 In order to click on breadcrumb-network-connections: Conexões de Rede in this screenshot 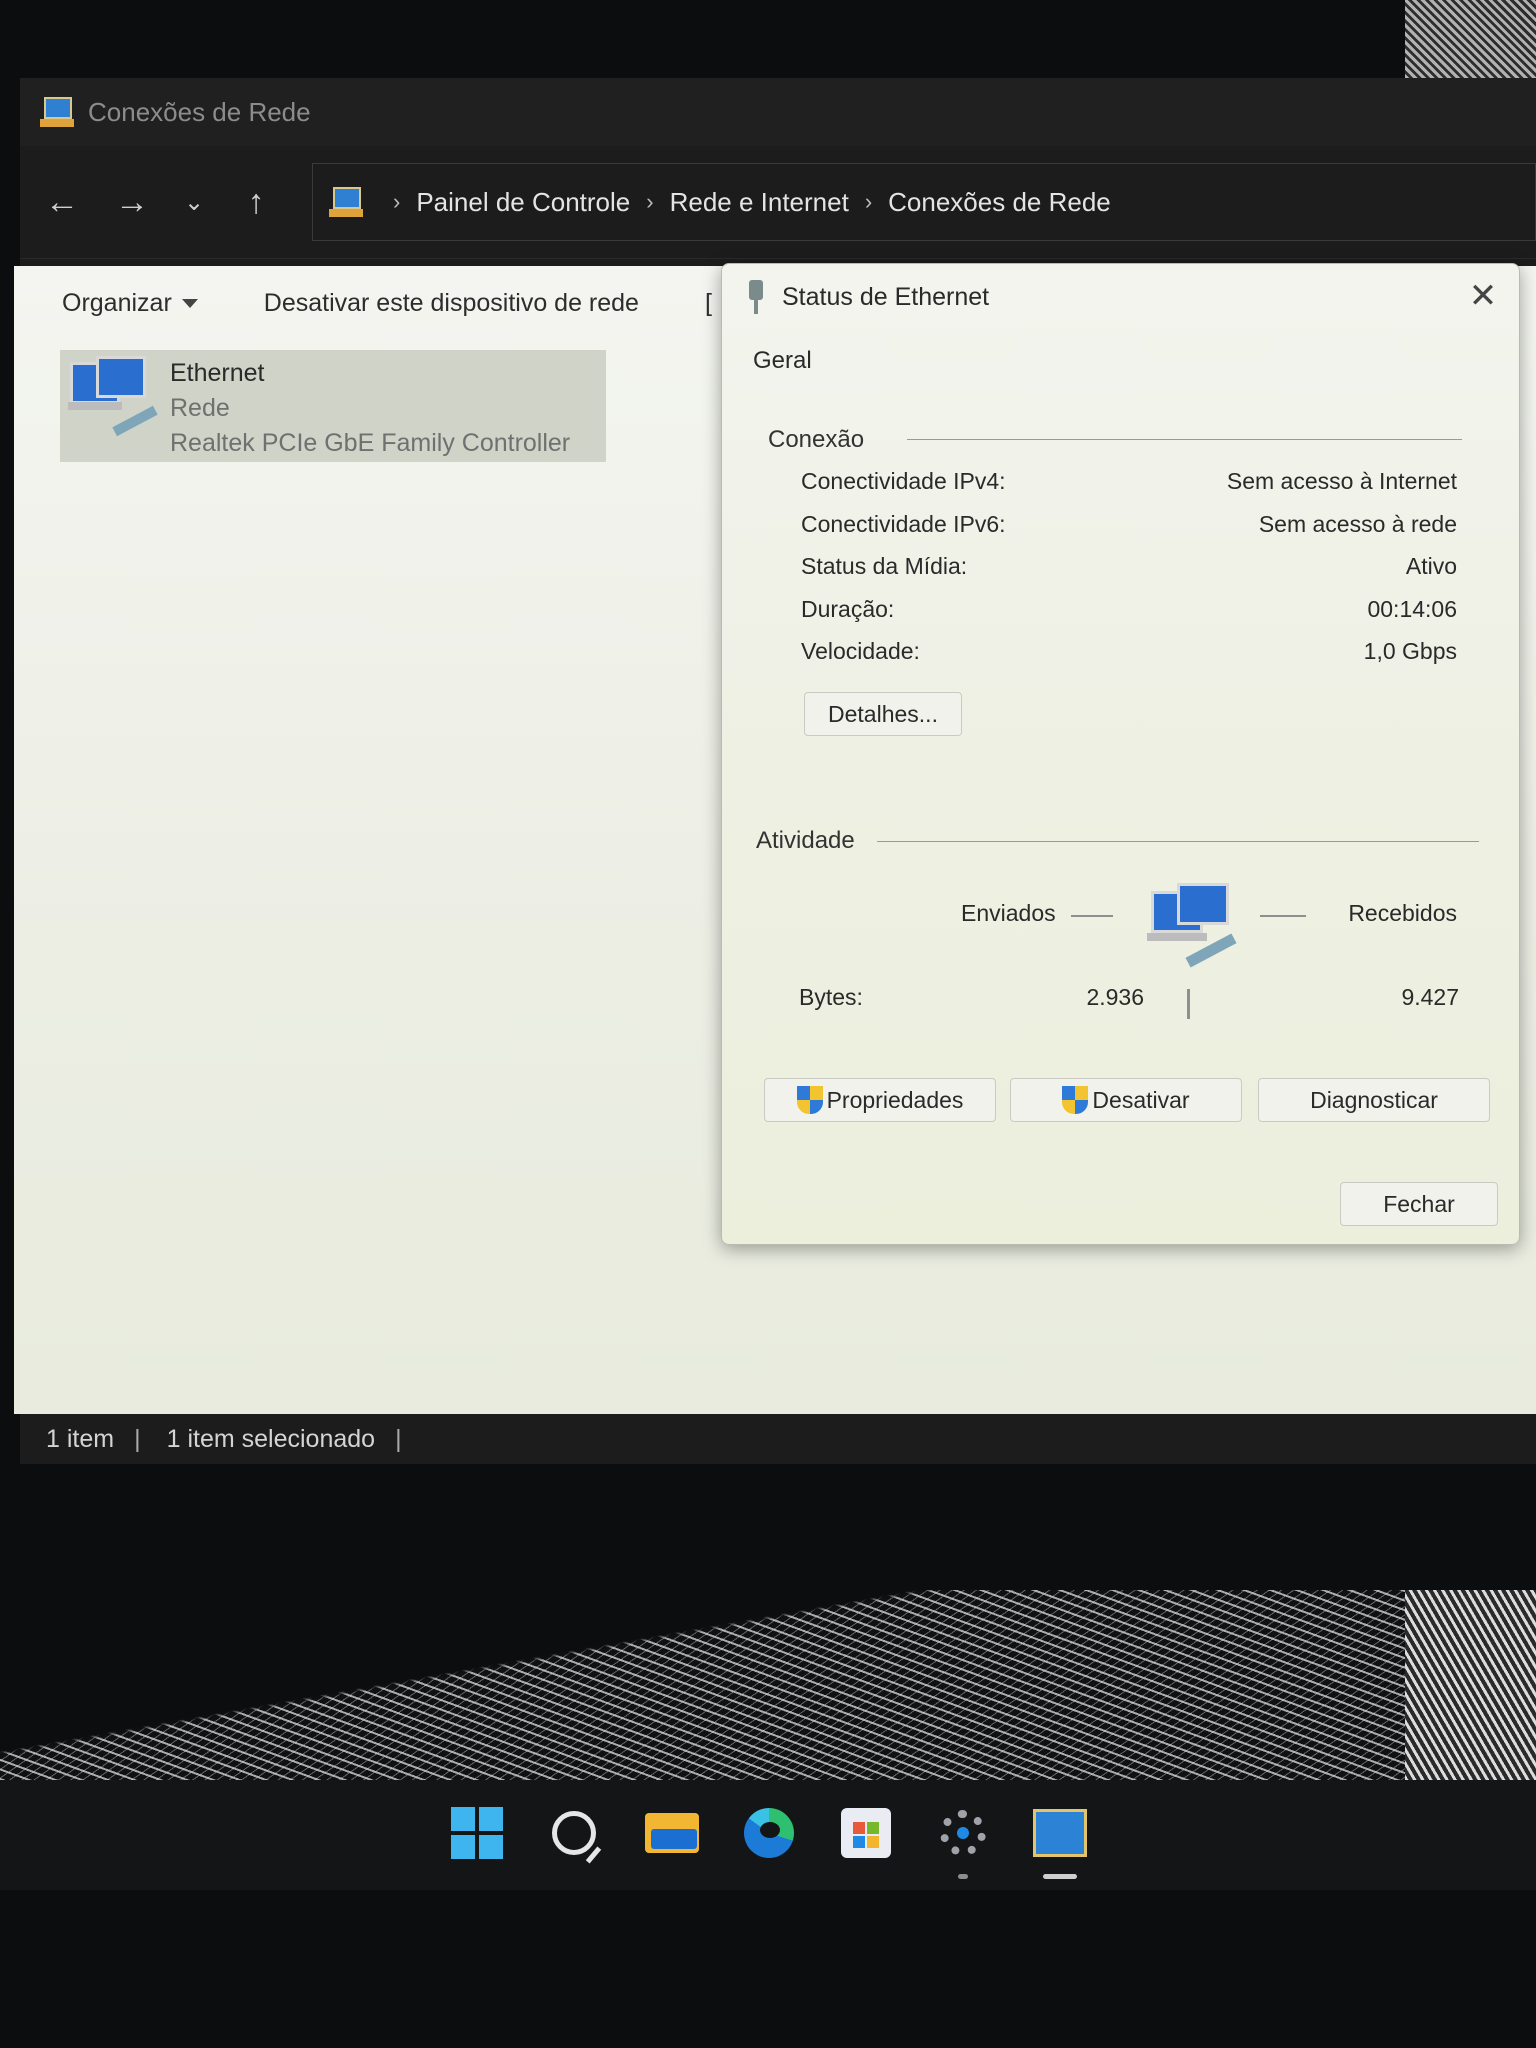, I will do `click(999, 202)`.